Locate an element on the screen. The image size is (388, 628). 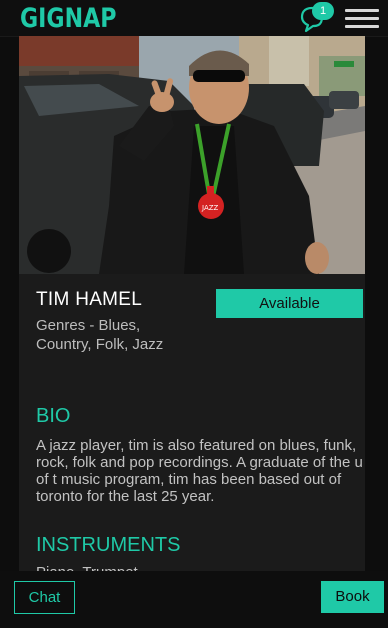
top-navigation-bar: GIGNAP 1 is located at coordinates (194, 18).